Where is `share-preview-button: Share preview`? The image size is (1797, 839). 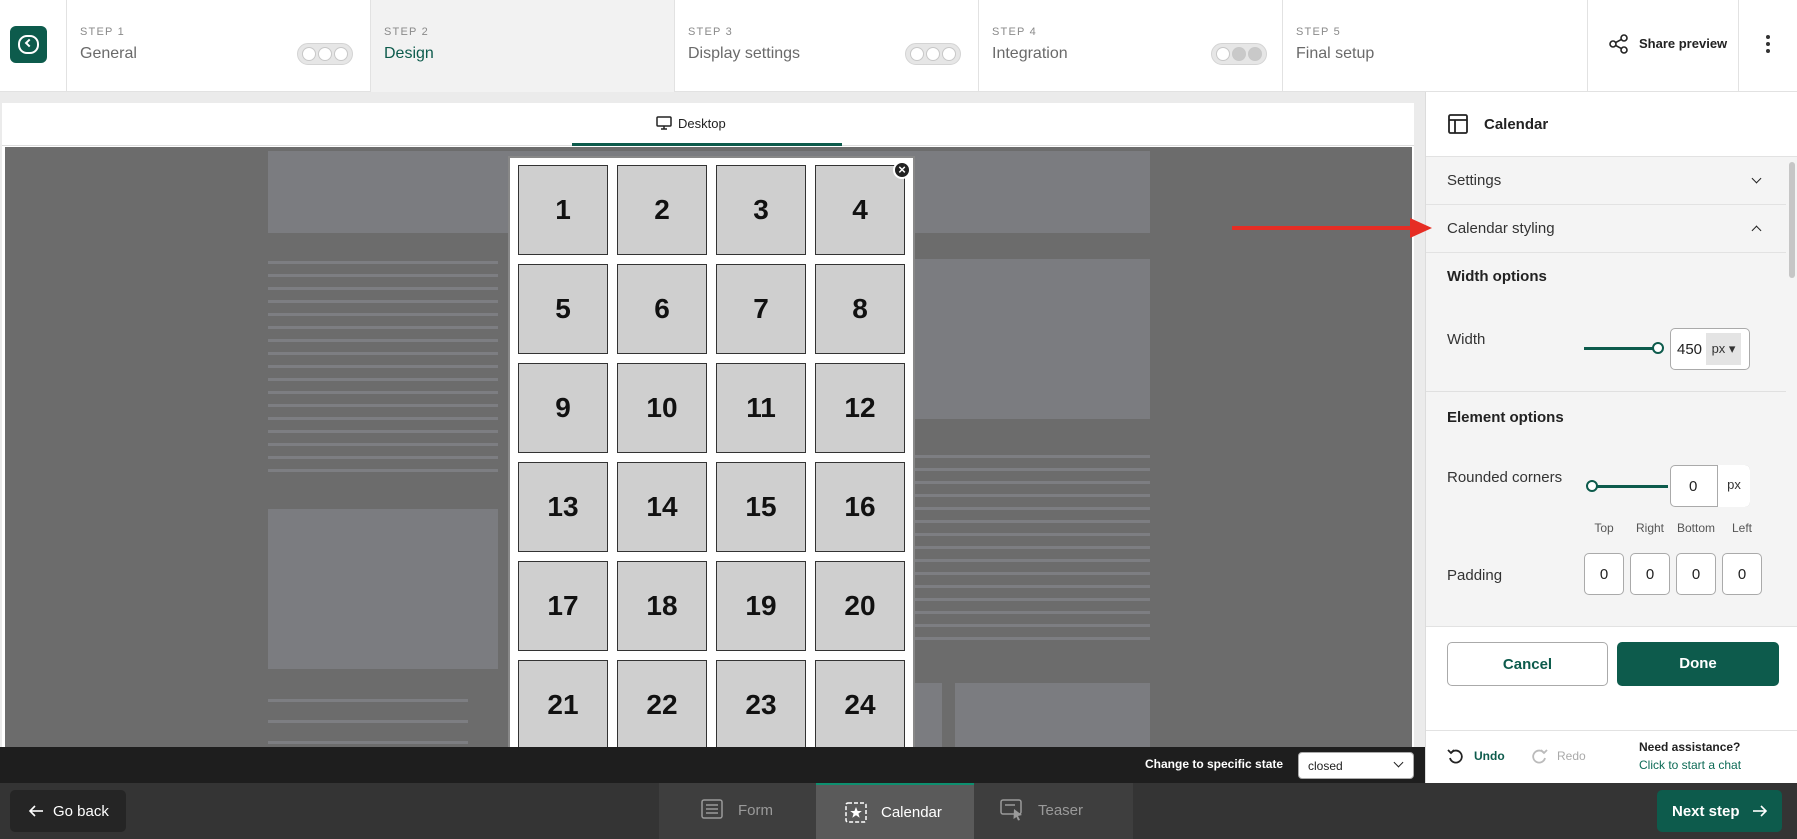 share-preview-button: Share preview is located at coordinates (1663, 46).